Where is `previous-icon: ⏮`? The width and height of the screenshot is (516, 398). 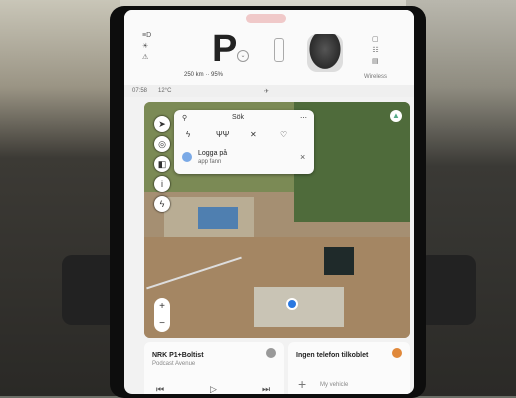
previous-icon: ⏮ is located at coordinates (160, 389).